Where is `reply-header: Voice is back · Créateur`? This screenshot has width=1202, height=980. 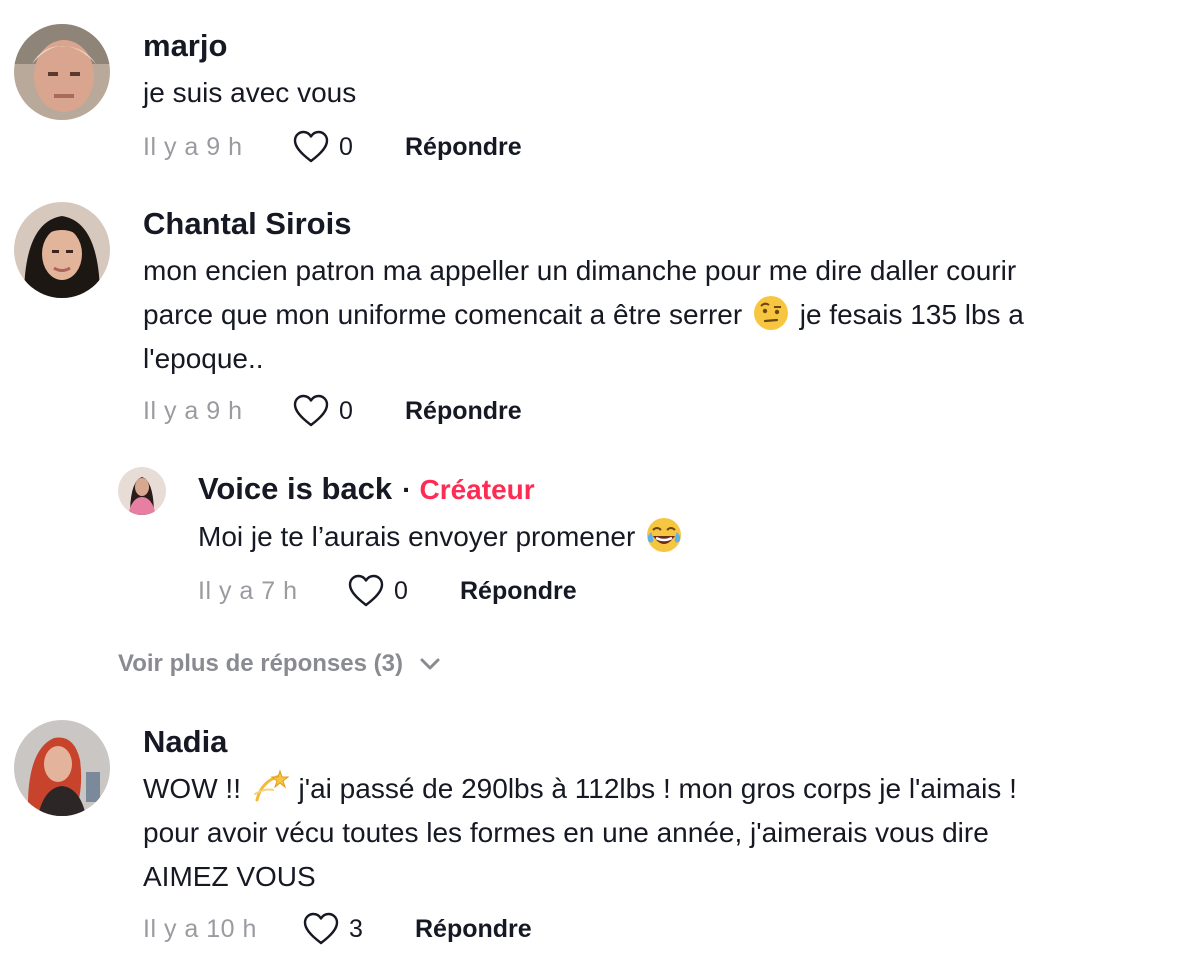 reply-header: Voice is back · Créateur is located at coordinates (680, 489).